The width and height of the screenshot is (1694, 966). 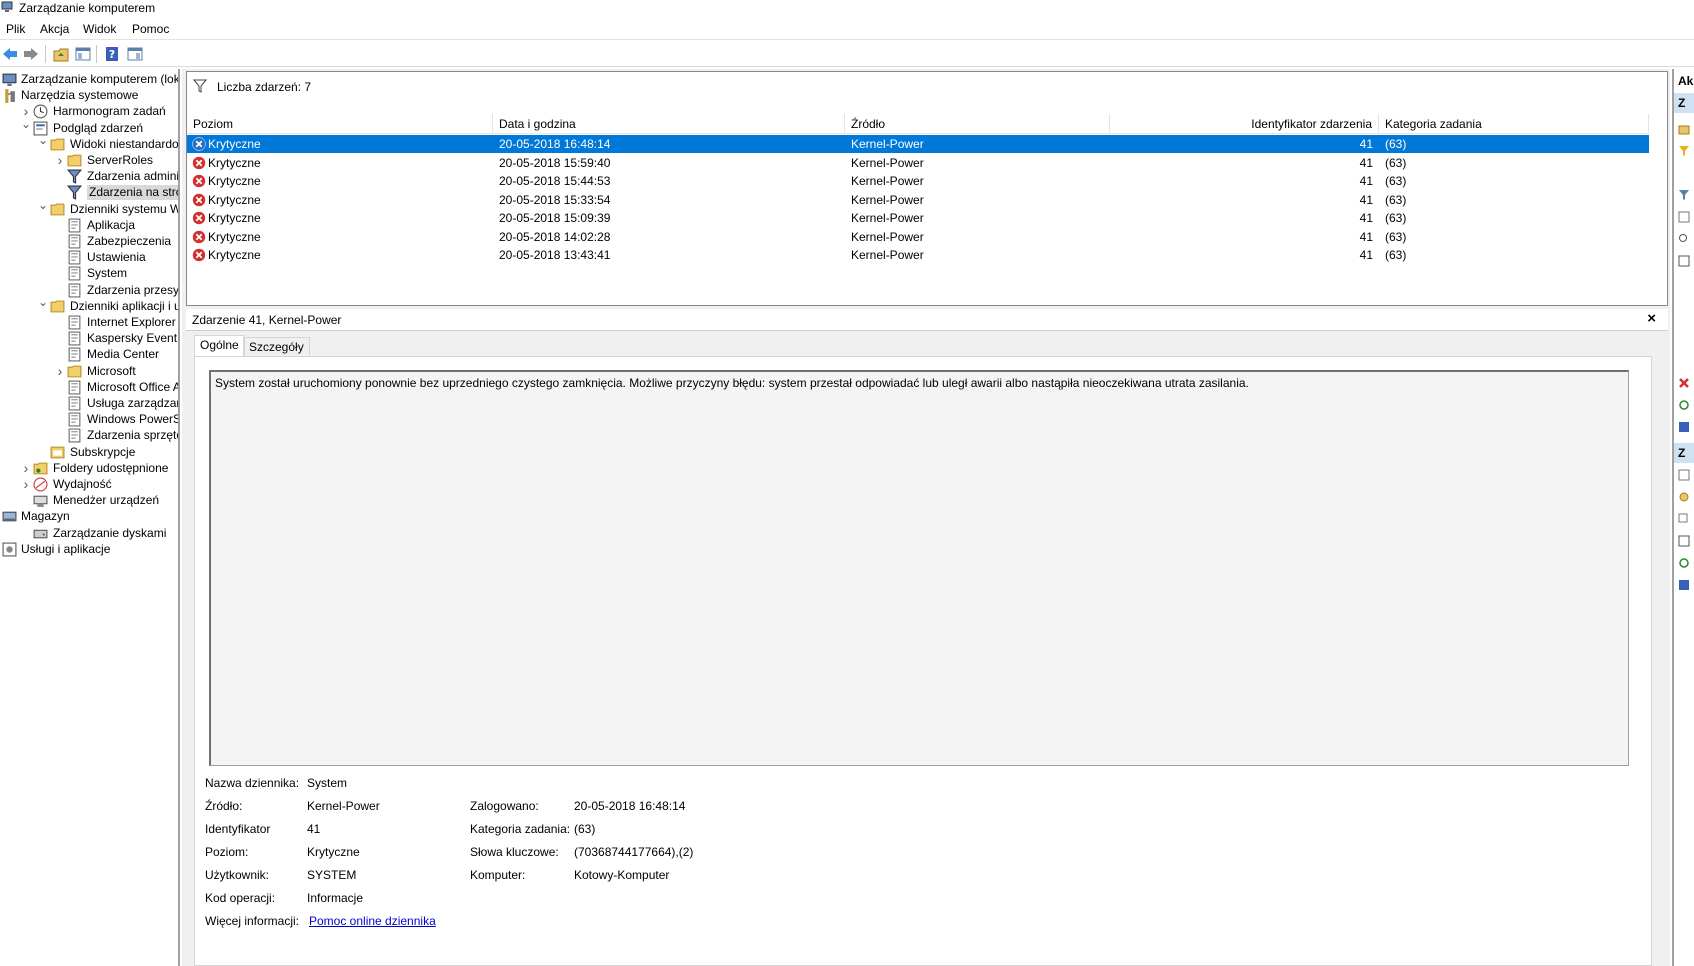 What do you see at coordinates (630, 806) in the screenshot?
I see `logged-value: 20-05-2018 16:48:14` at bounding box center [630, 806].